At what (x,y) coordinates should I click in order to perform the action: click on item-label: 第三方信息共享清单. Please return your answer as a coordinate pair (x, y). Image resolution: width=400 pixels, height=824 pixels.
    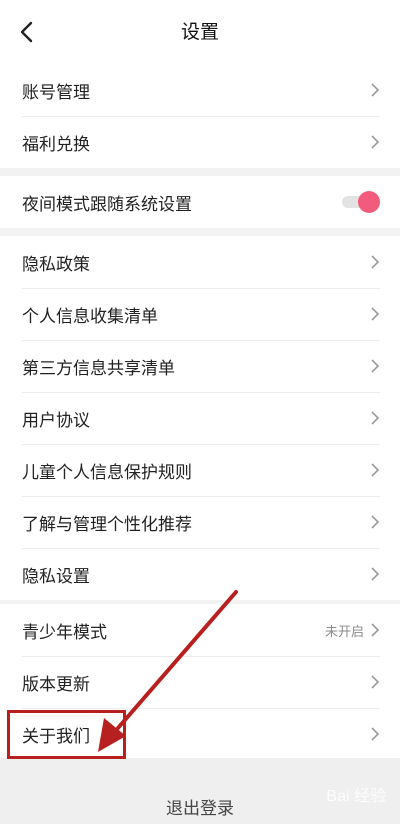
    Looking at the image, I should click on (98, 368).